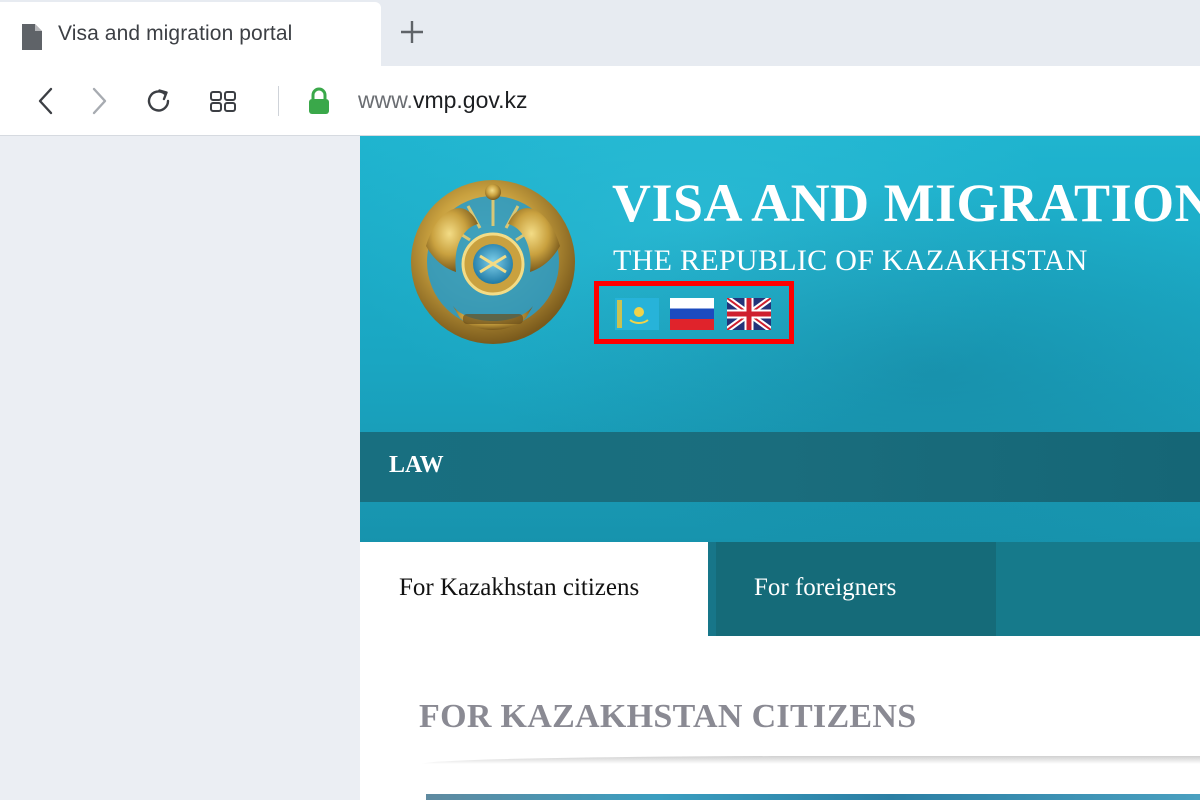  Describe the element at coordinates (32, 37) in the screenshot. I see `document-icon` at that location.